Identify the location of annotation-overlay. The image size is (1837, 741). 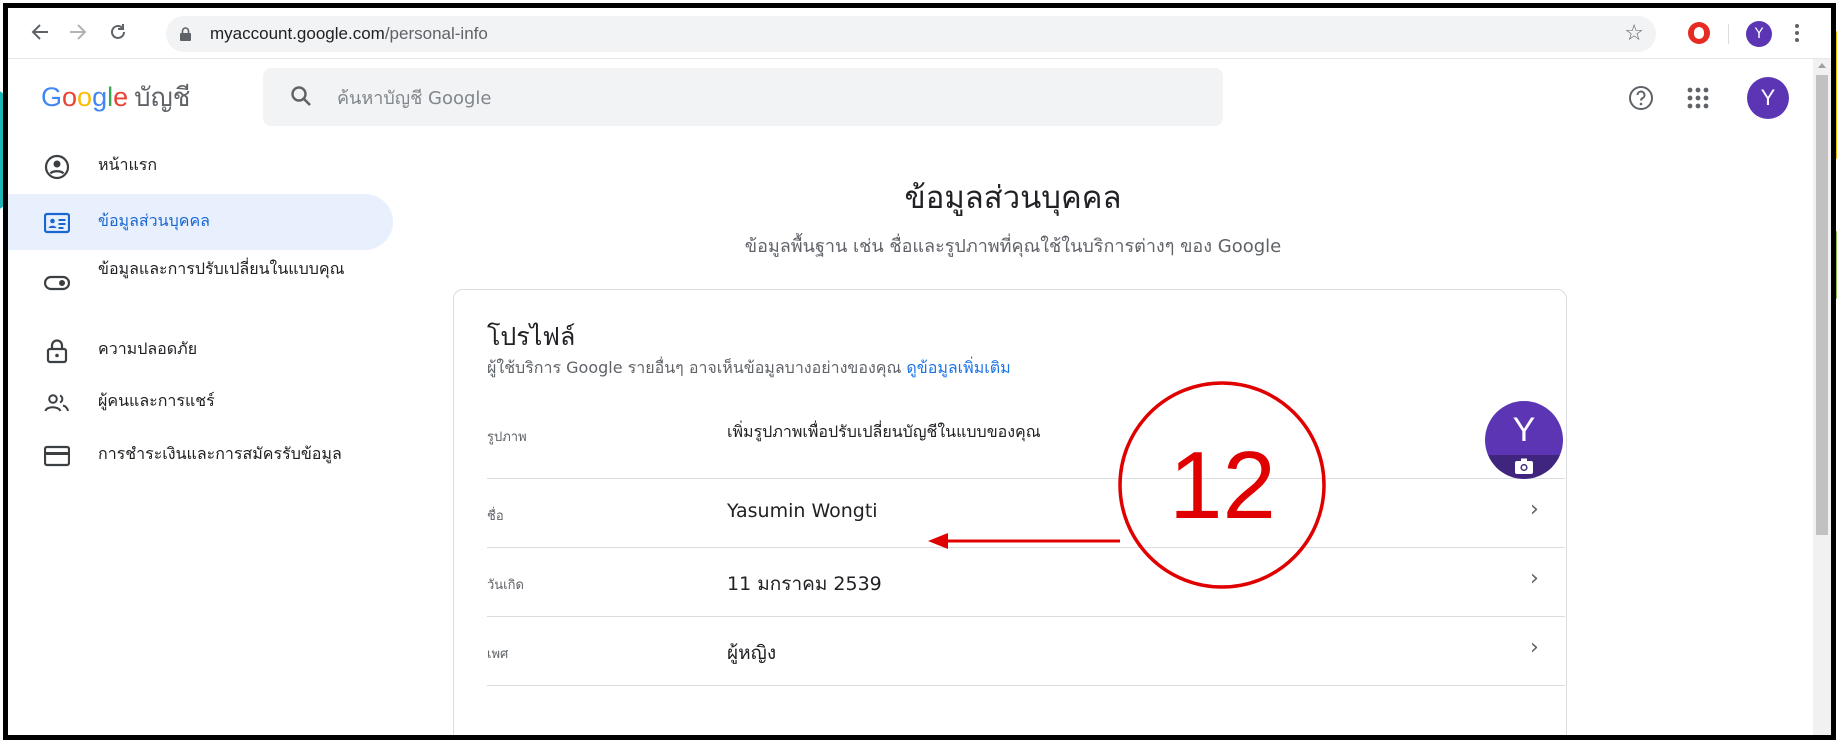
(1127, 485).